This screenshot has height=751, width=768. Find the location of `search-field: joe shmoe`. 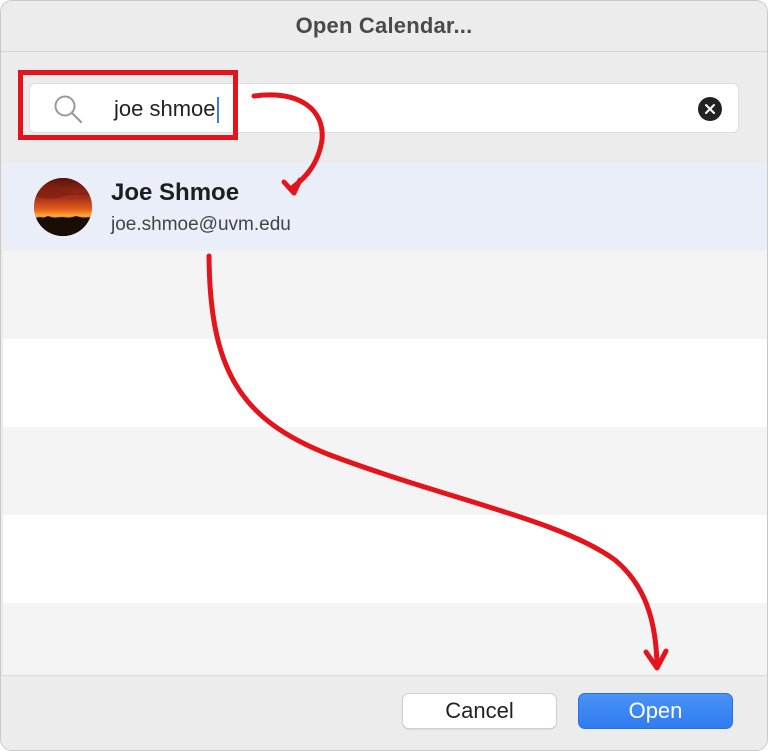

search-field: joe shmoe is located at coordinates (384, 108).